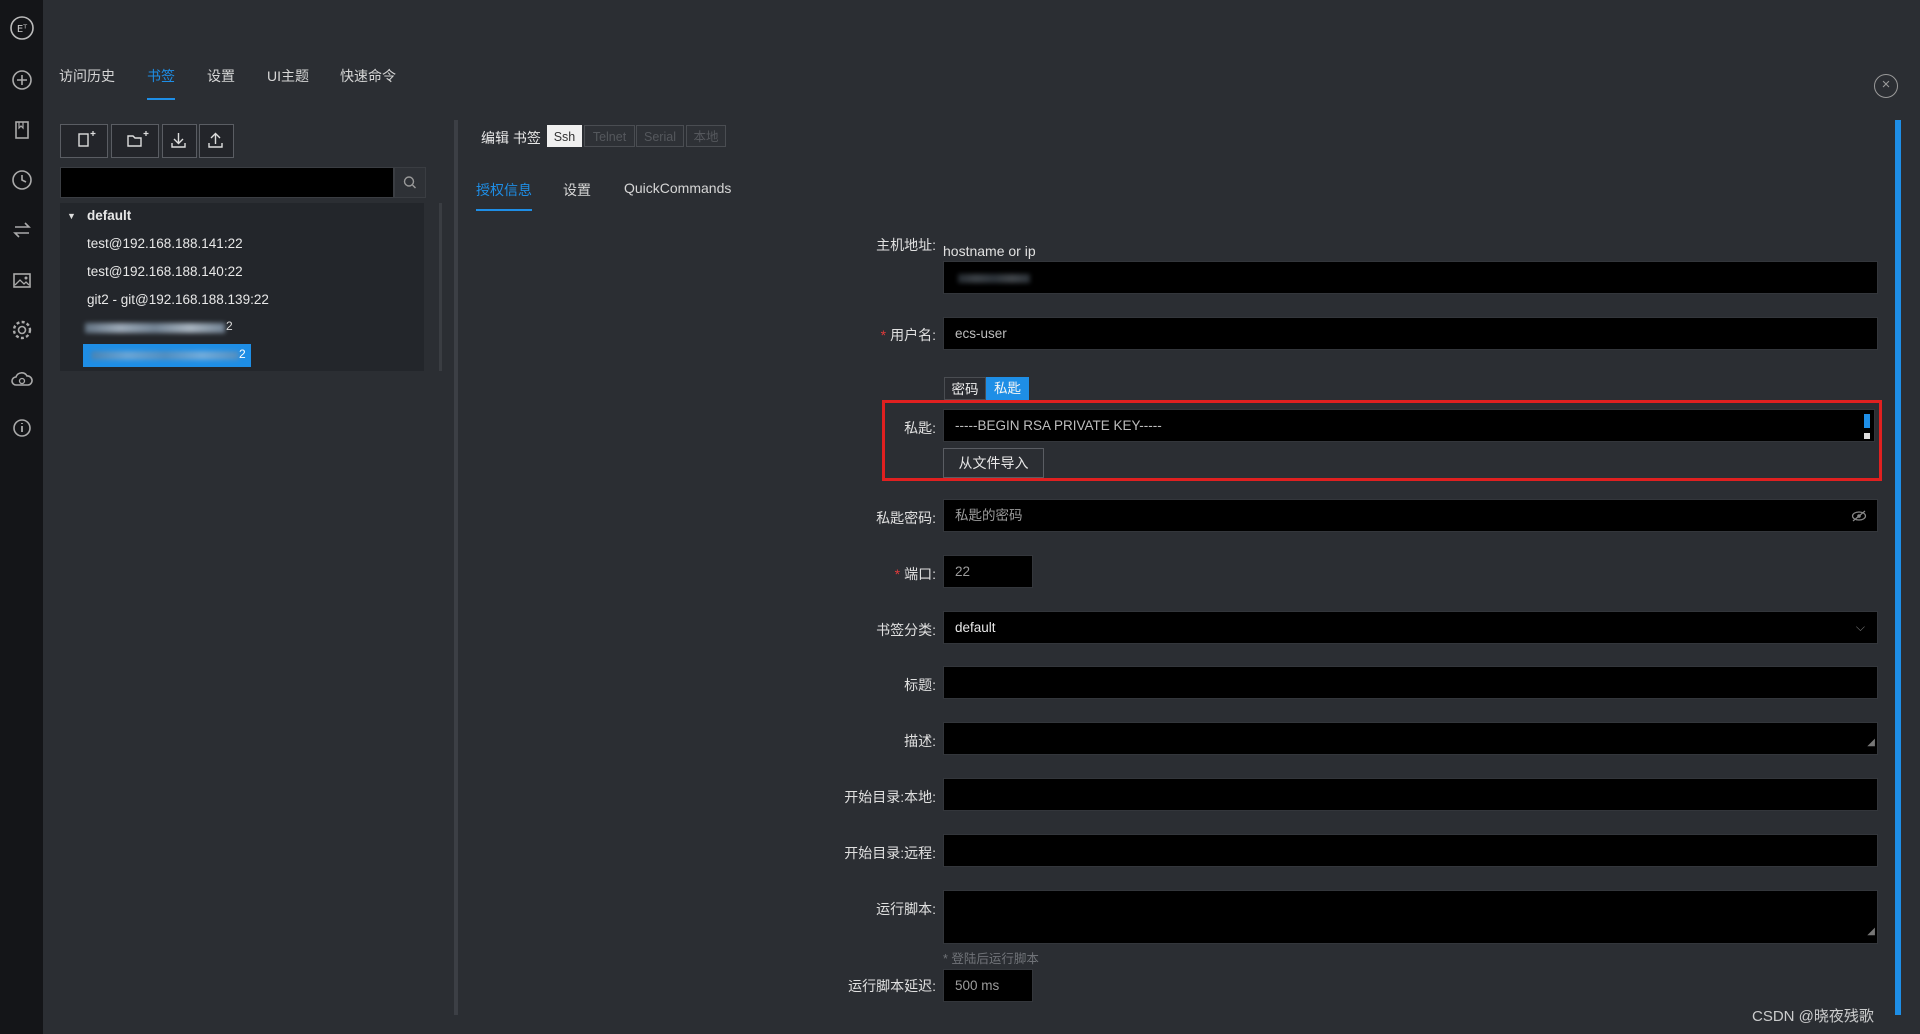 The image size is (1920, 1034). What do you see at coordinates (138, 139) in the screenshot?
I see `new-folder-icon` at bounding box center [138, 139].